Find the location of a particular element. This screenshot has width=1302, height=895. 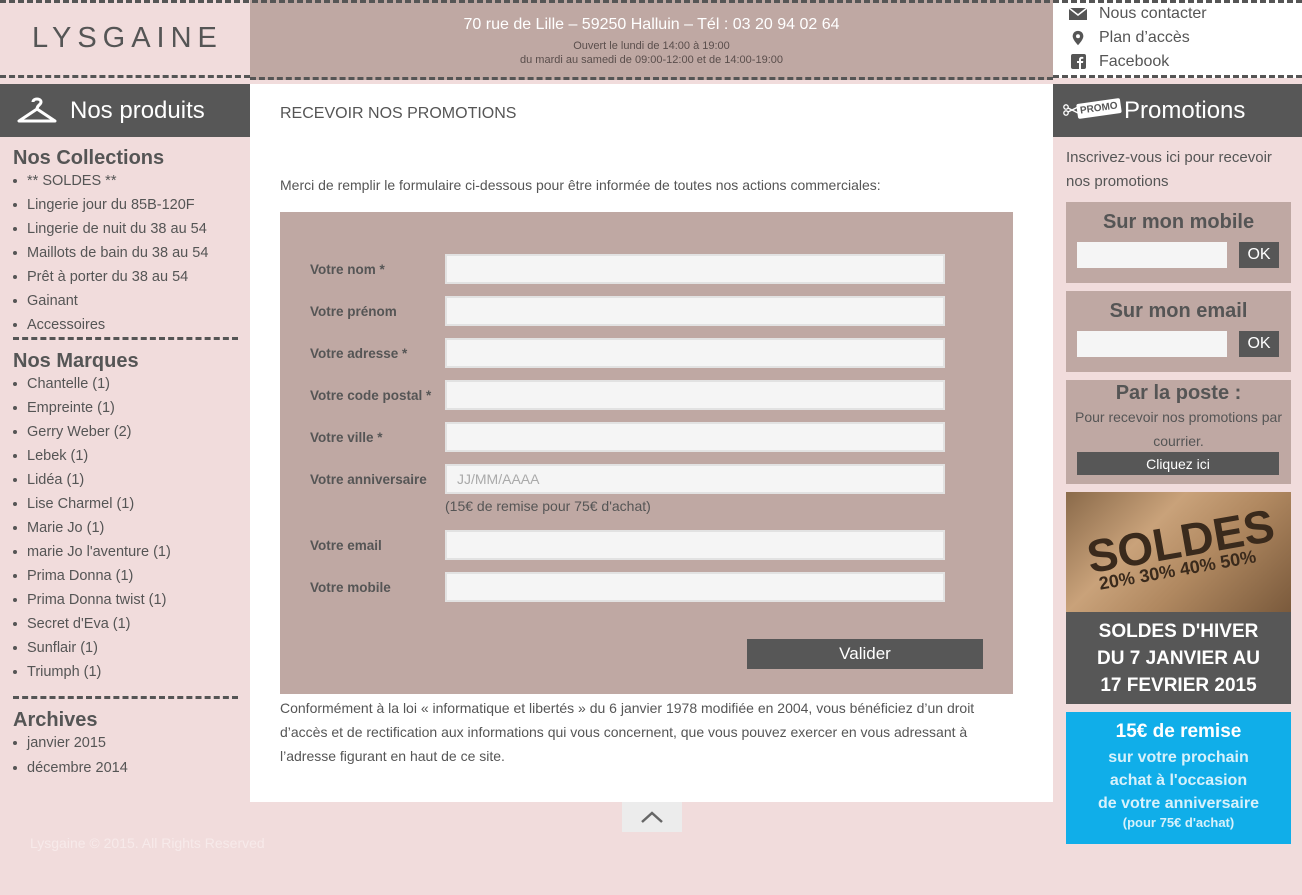

products-bar: Nos produits is located at coordinates (125, 110).